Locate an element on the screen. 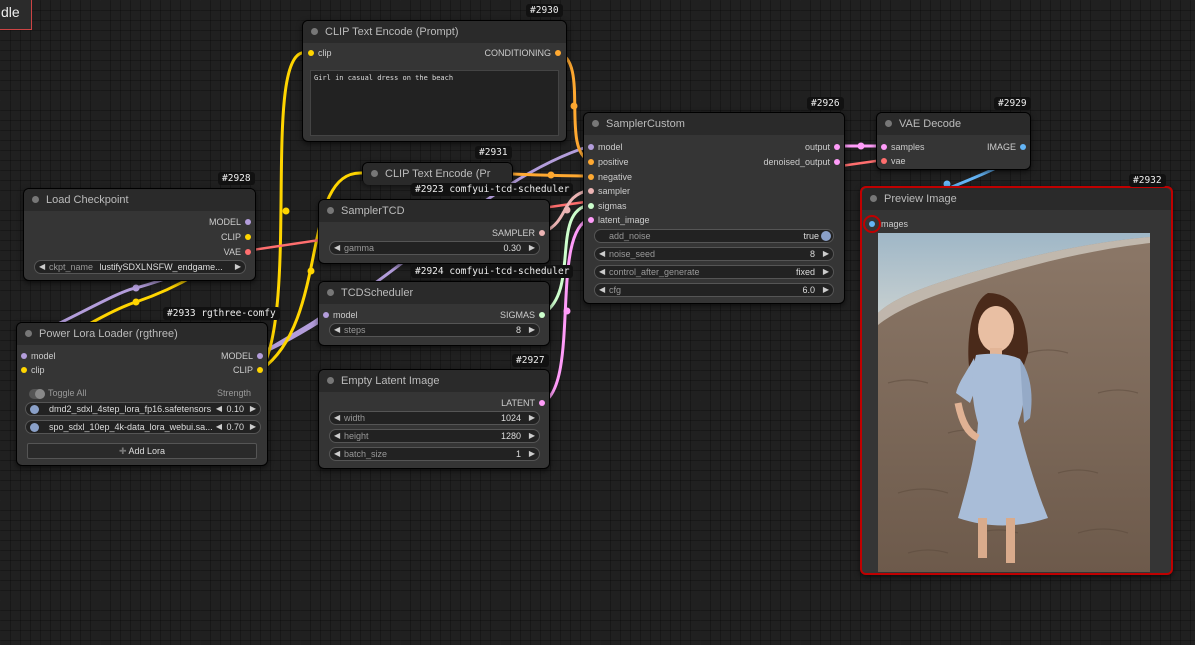 This screenshot has width=1195, height=645. node-id-badge: #2931 is located at coordinates (493, 152).